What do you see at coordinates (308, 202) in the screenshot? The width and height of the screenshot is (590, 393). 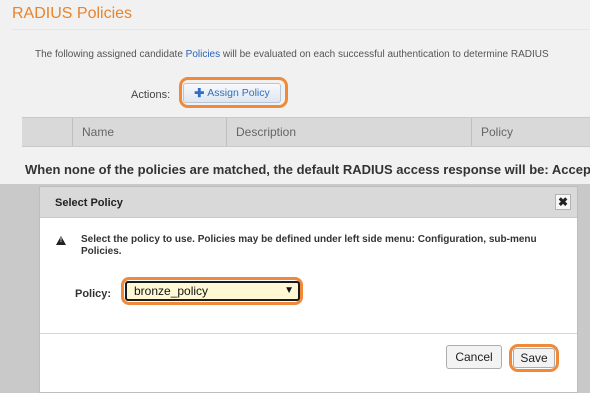 I see `dialog-header: Select Policy ✖` at bounding box center [308, 202].